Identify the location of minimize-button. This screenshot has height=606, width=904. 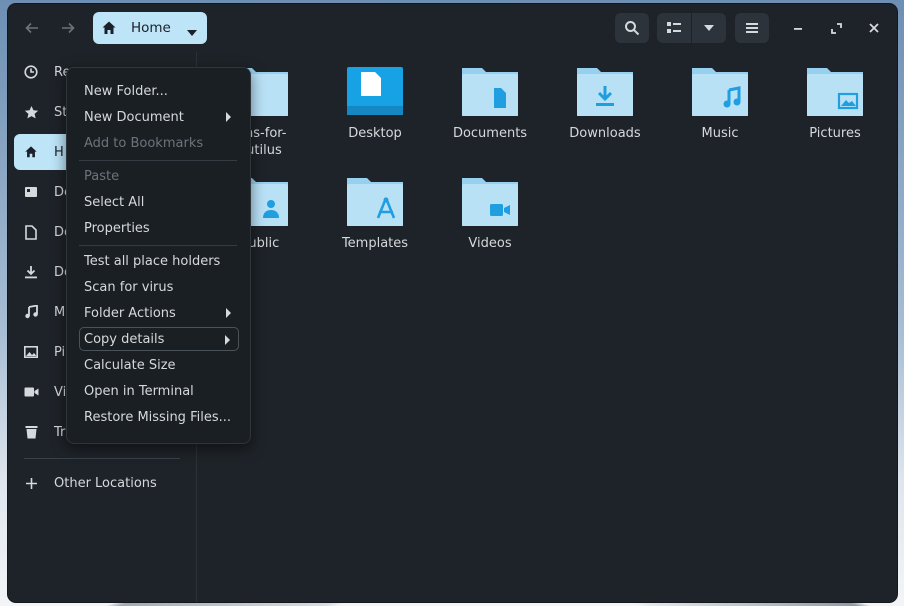
(798, 28).